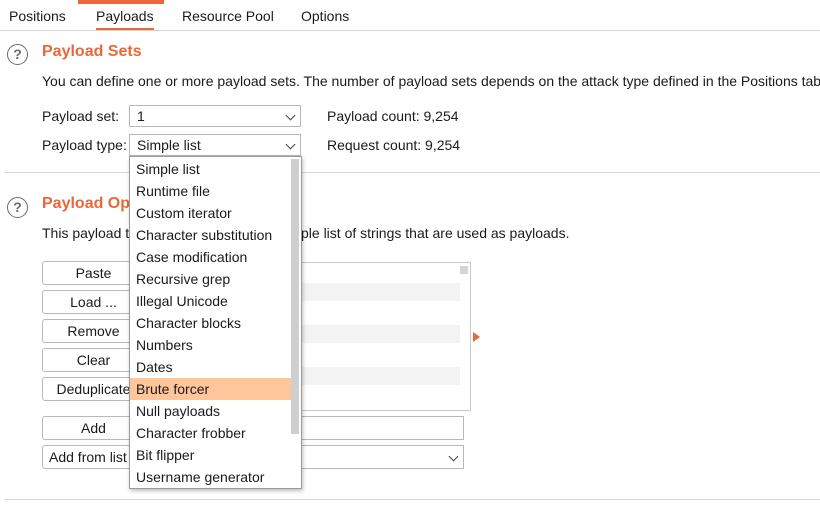 The height and width of the screenshot is (507, 820). I want to click on dropdown-option-character-substitution: Character substitution, so click(210, 235).